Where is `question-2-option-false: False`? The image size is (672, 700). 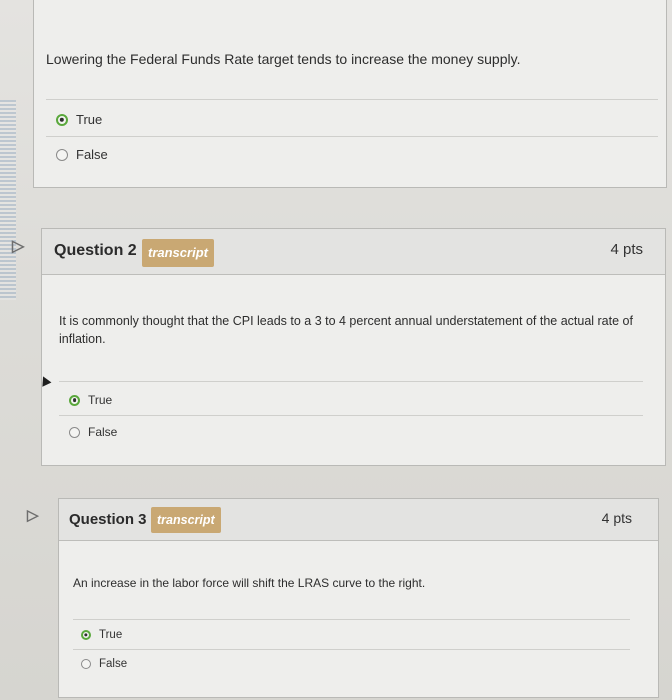 question-2-option-false: False is located at coordinates (93, 432).